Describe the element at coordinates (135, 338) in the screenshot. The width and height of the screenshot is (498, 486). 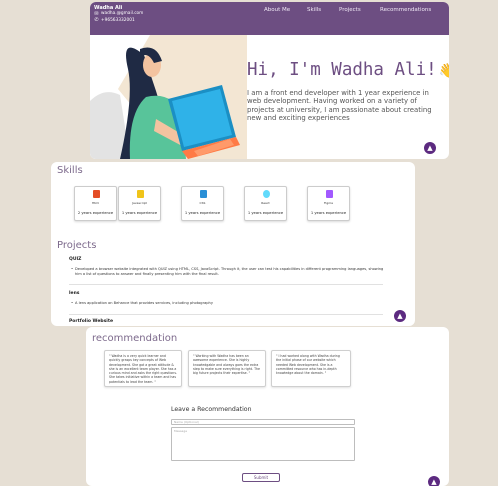
I see `recommendations-title: recommendation` at that location.